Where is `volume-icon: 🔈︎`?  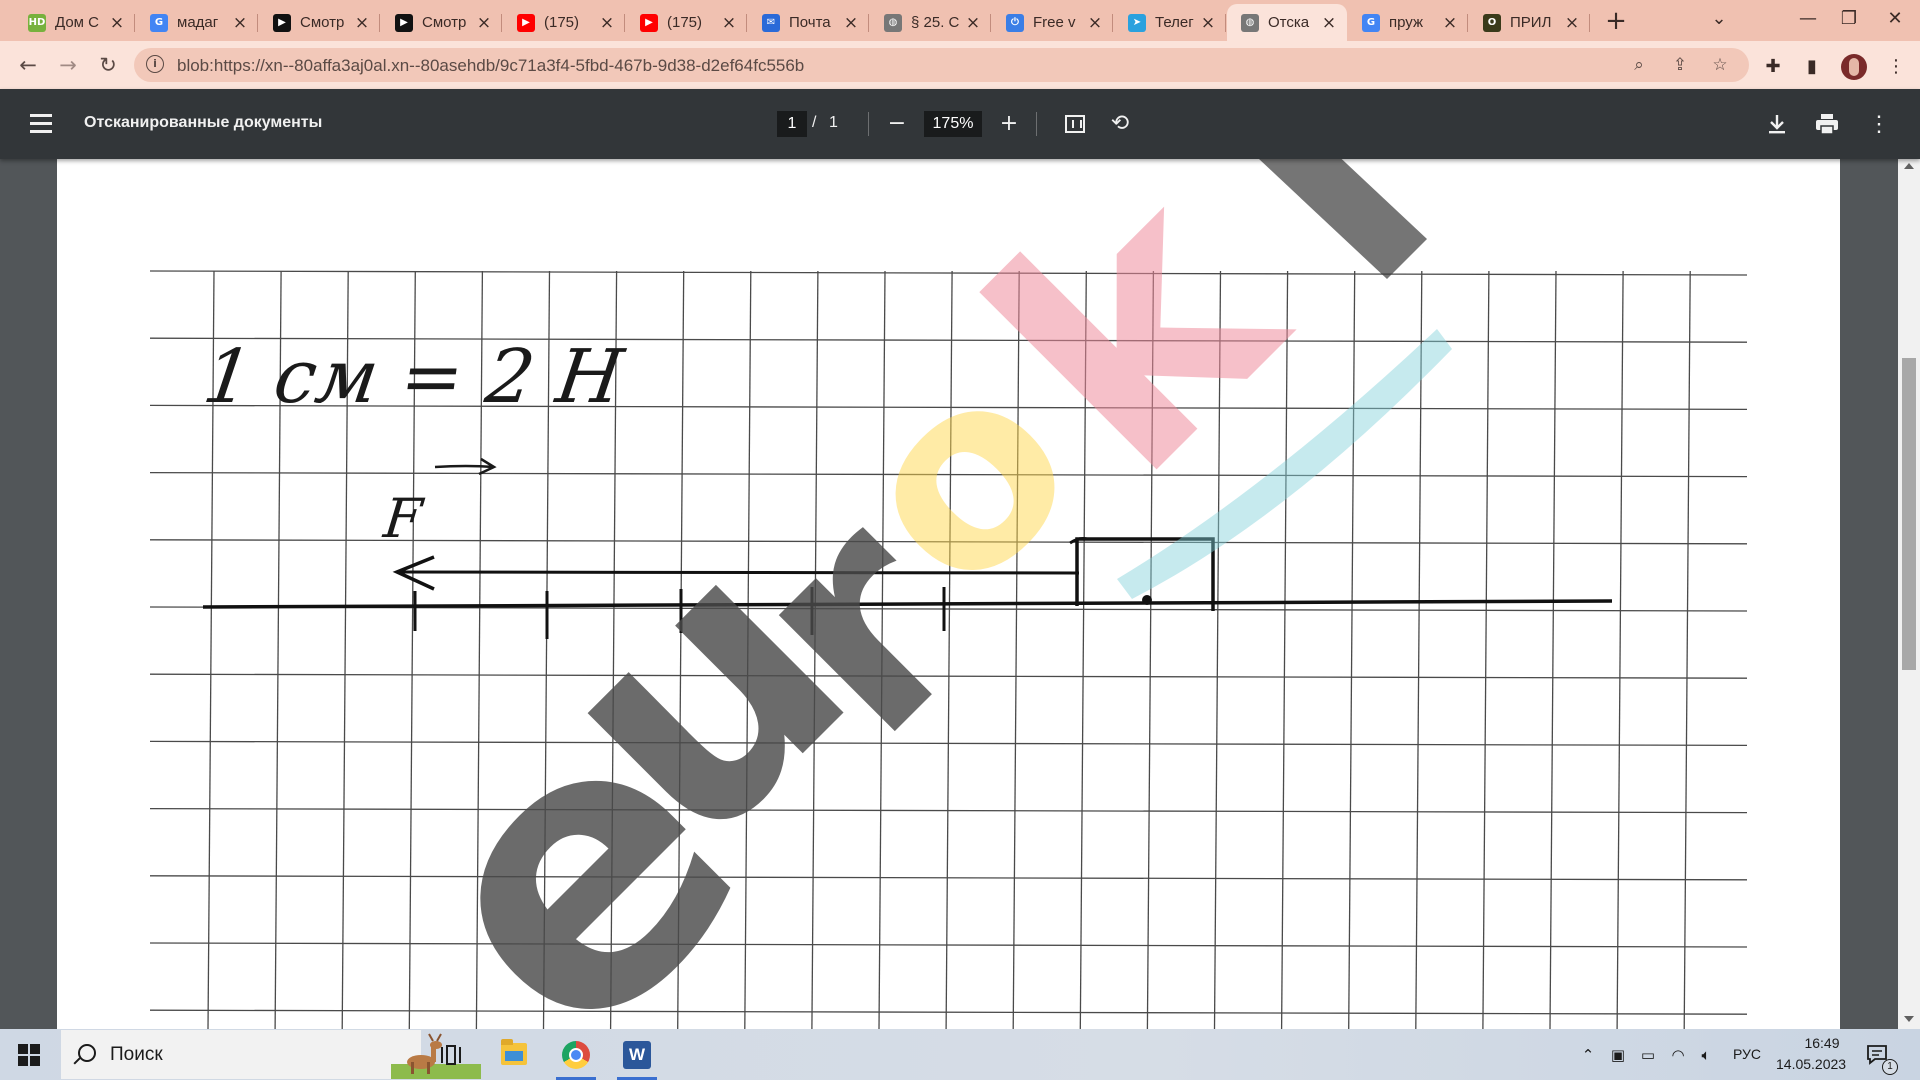 volume-icon: 🔈︎ is located at coordinates (1706, 1055).